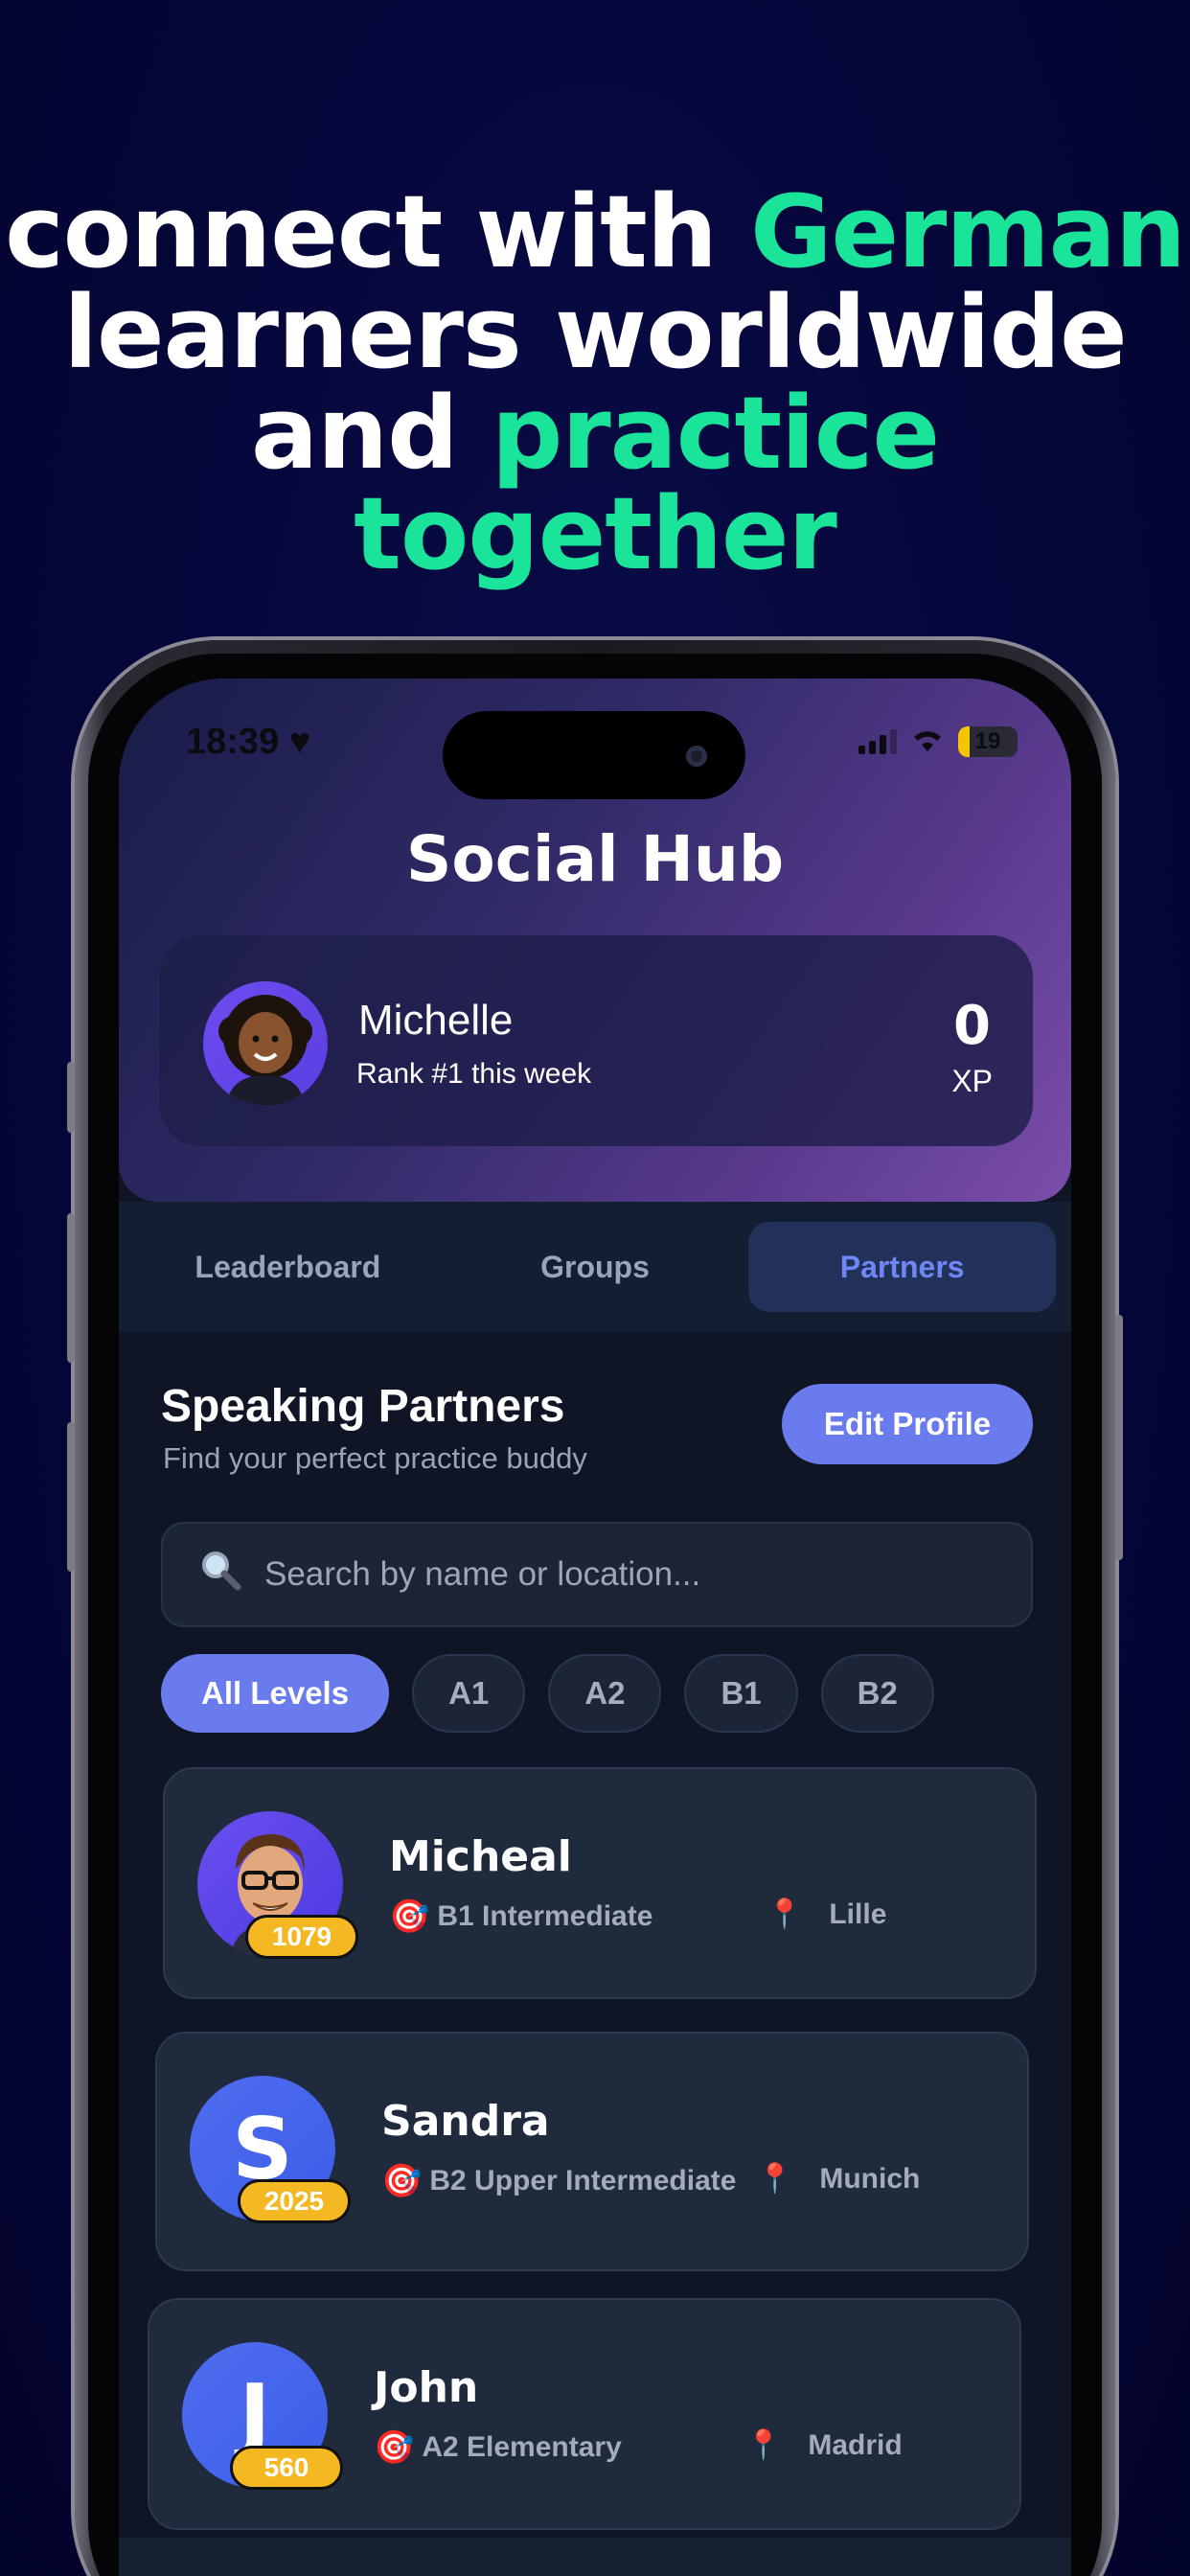  Describe the element at coordinates (988, 741) in the screenshot. I see `battery-icon: 19` at that location.